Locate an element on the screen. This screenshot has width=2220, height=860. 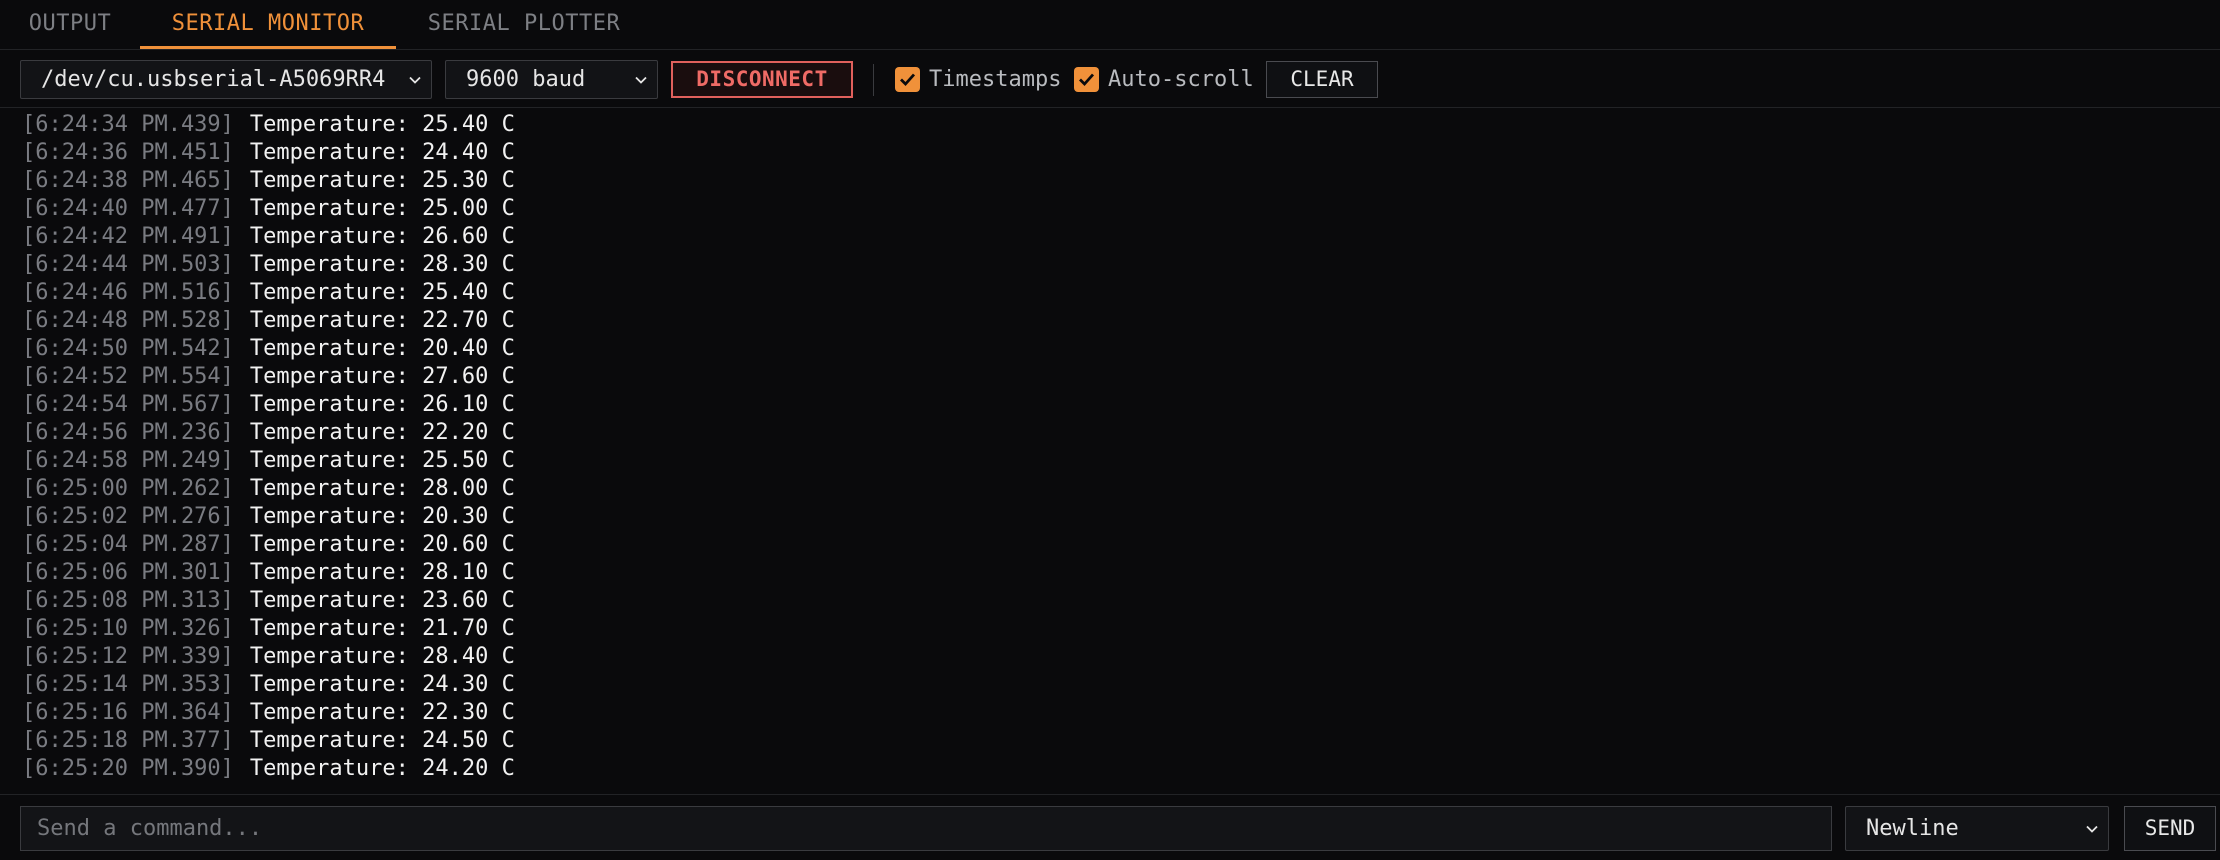
tab-serial-plotter: SERIAL PLOTTER is located at coordinates (524, 25).